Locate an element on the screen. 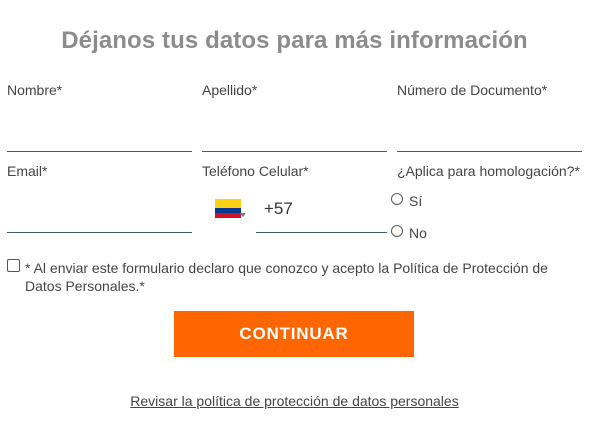  telefono-input is located at coordinates (343, 211).